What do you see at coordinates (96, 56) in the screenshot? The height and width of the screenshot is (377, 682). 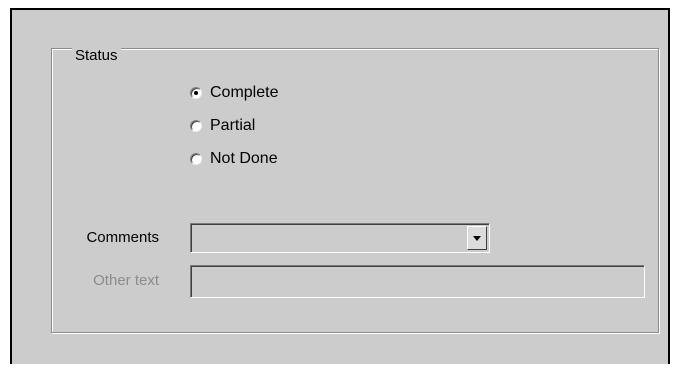 I see `status-group-title: Status` at bounding box center [96, 56].